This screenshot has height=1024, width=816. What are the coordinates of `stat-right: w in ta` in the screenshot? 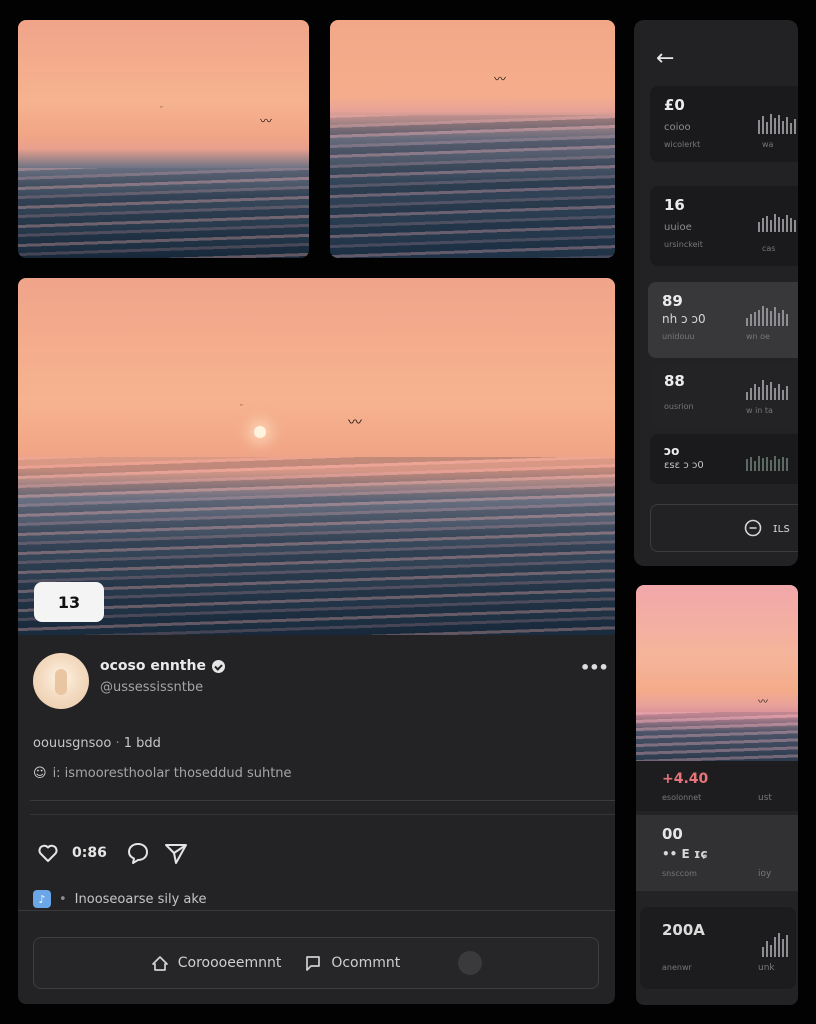 It's located at (759, 410).